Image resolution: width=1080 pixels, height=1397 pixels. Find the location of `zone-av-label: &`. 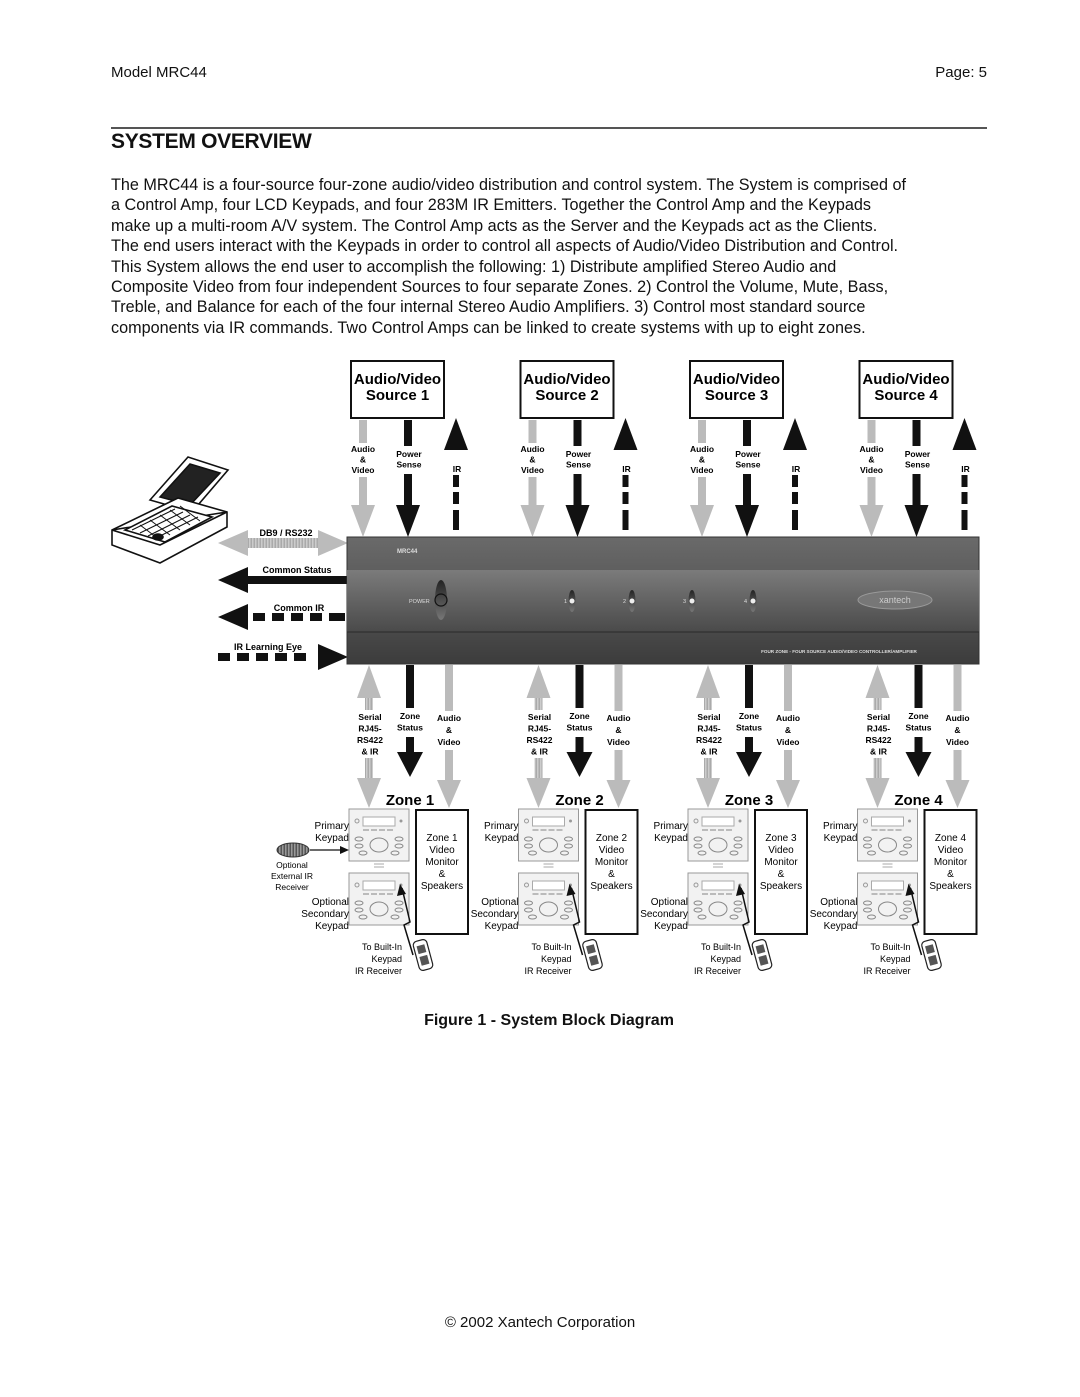

zone-av-label: & is located at coordinates (618, 730).